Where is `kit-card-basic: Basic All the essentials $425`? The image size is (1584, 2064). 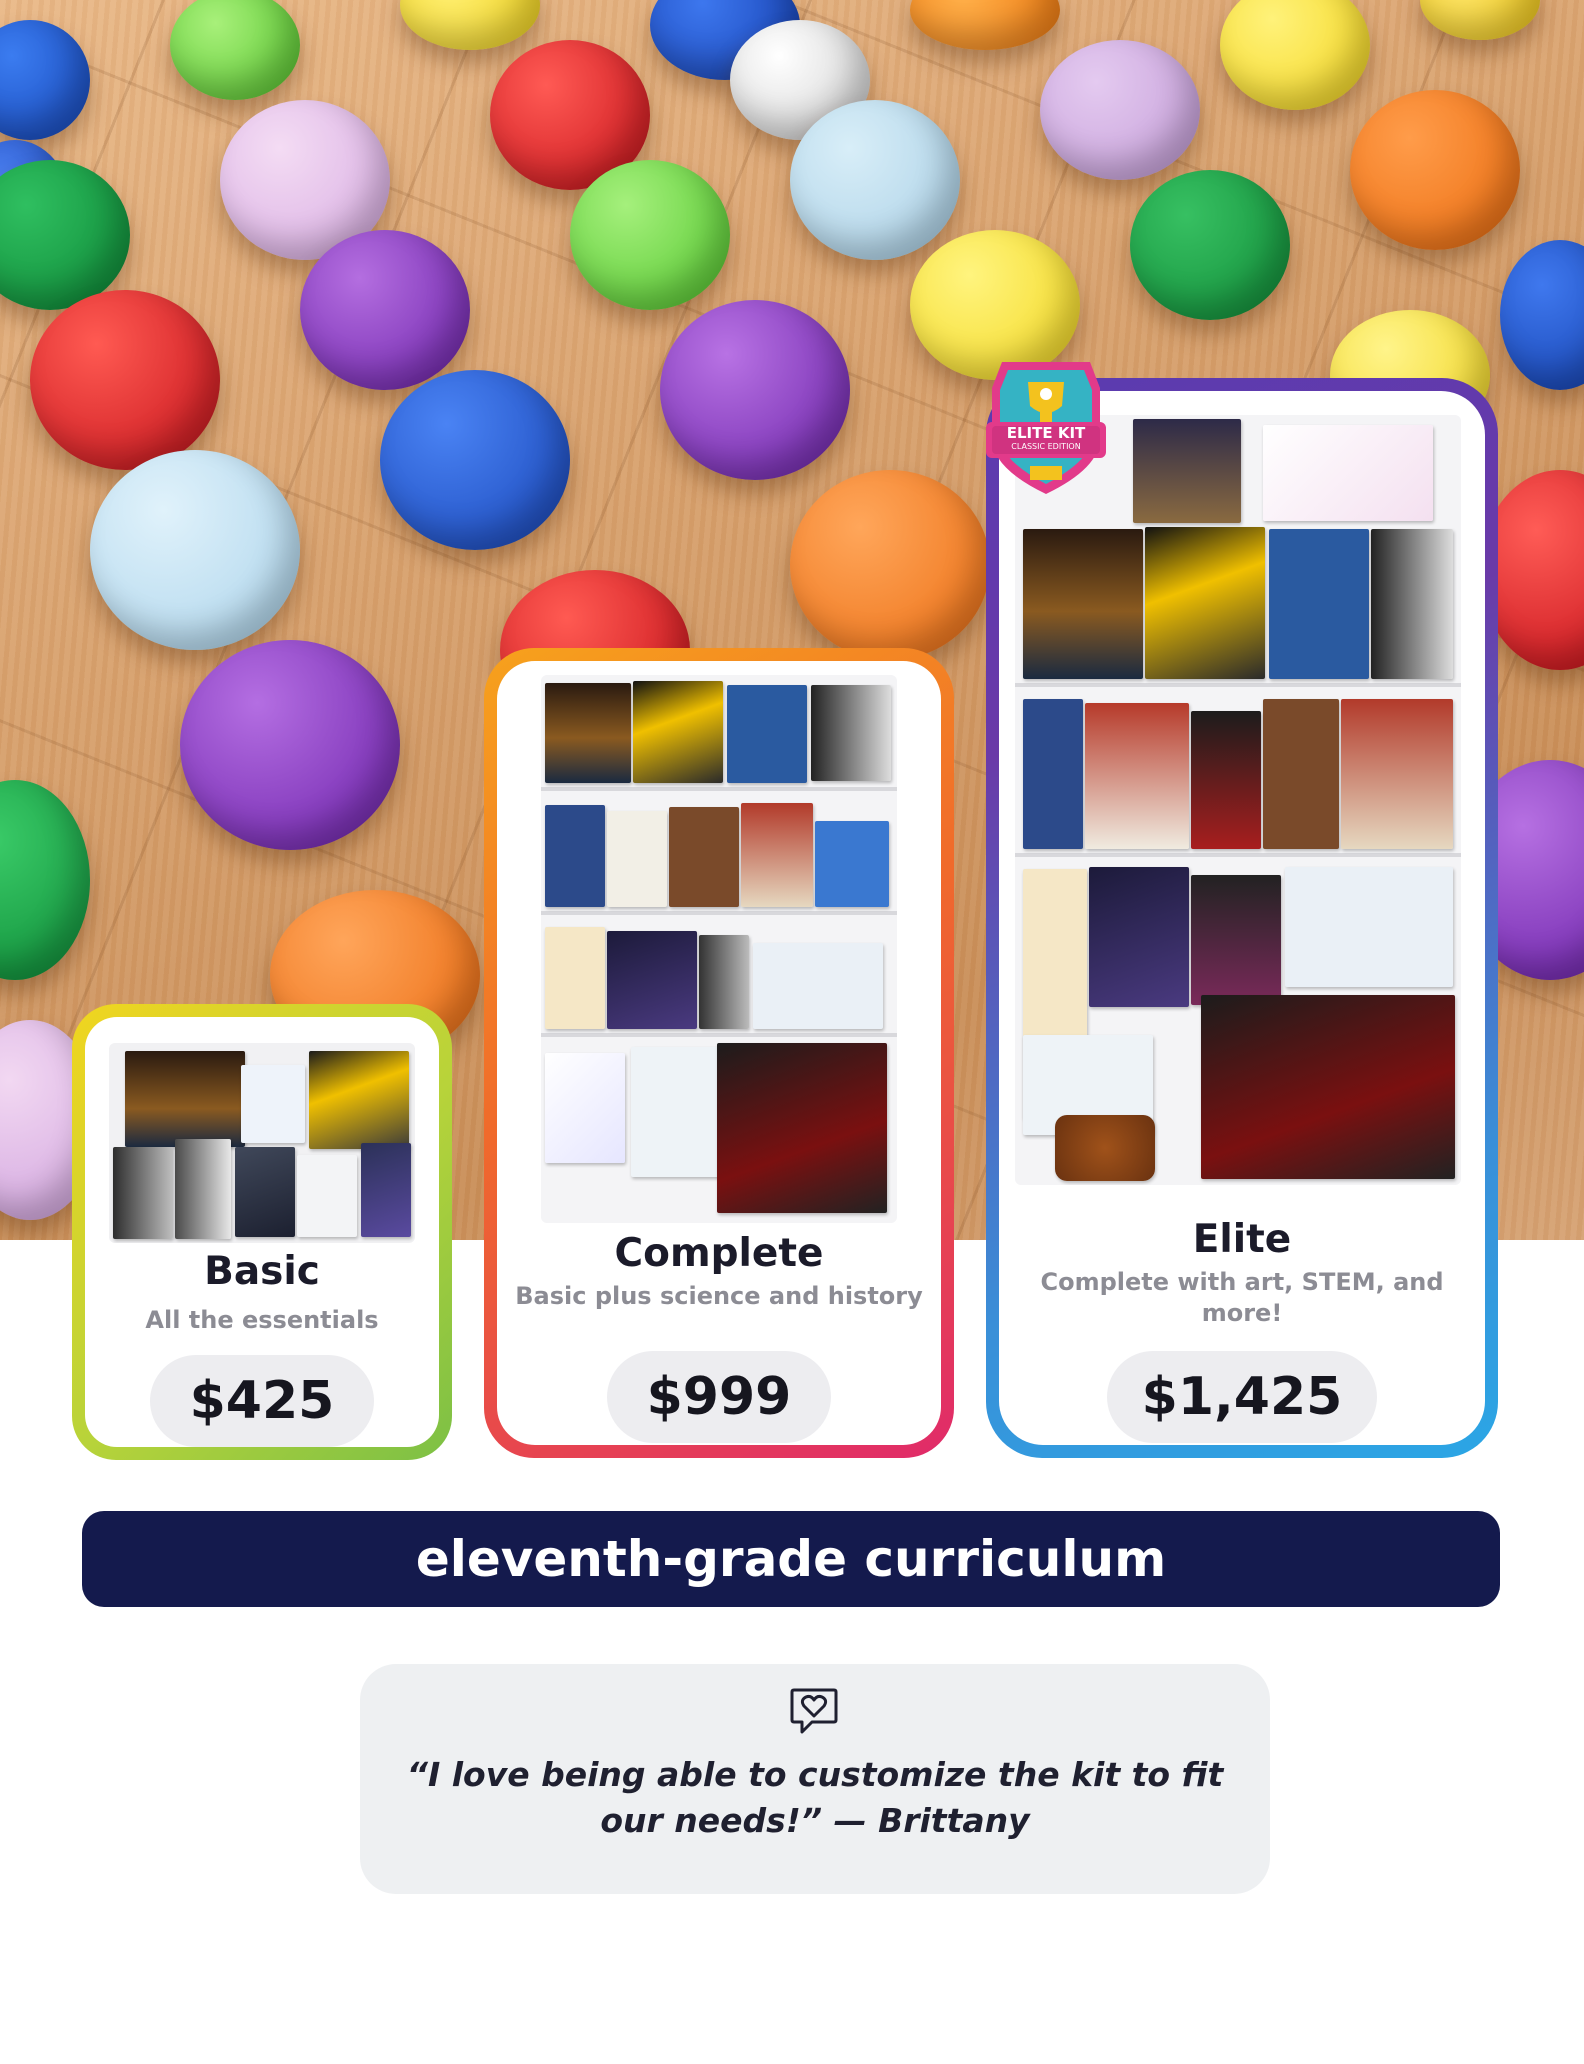 kit-card-basic: Basic All the essentials $425 is located at coordinates (262, 1232).